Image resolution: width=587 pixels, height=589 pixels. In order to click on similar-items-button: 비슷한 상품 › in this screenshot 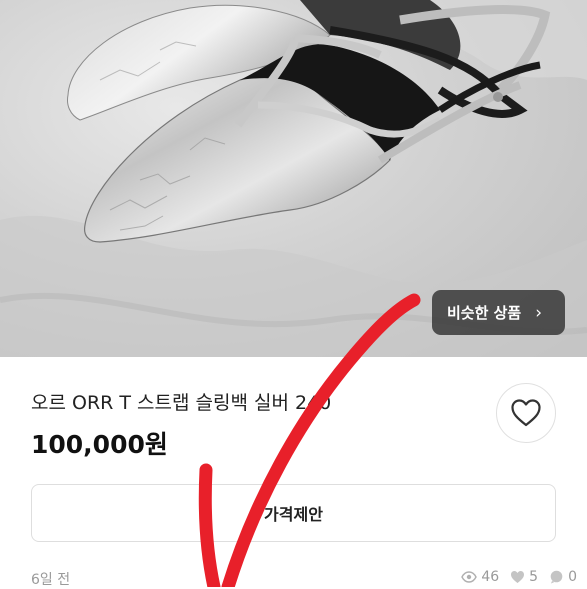, I will do `click(498, 312)`.